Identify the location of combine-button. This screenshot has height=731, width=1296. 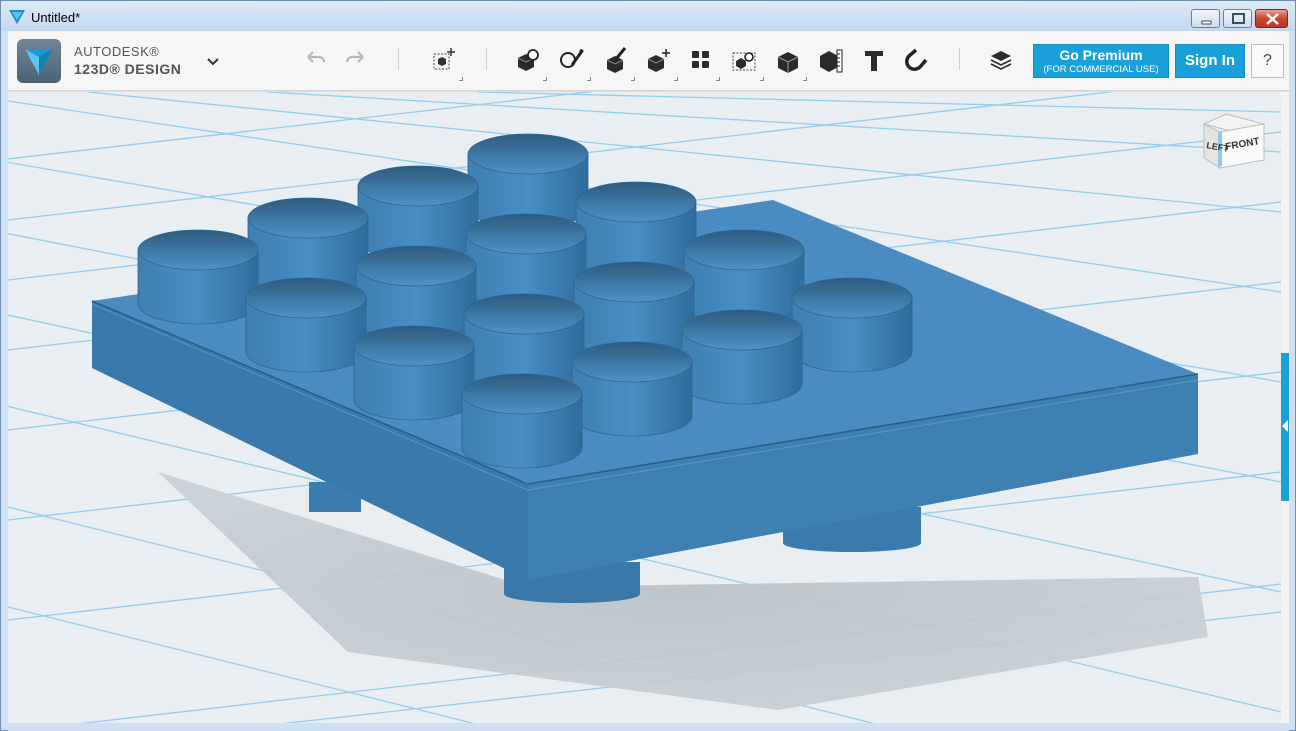
(790, 63).